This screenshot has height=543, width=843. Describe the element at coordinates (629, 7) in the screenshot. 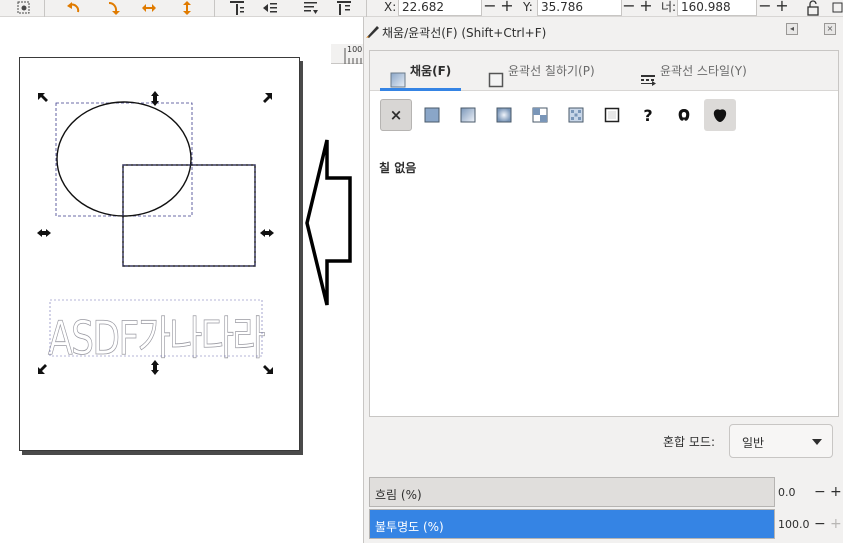

I see `y-decrement-button: −` at that location.